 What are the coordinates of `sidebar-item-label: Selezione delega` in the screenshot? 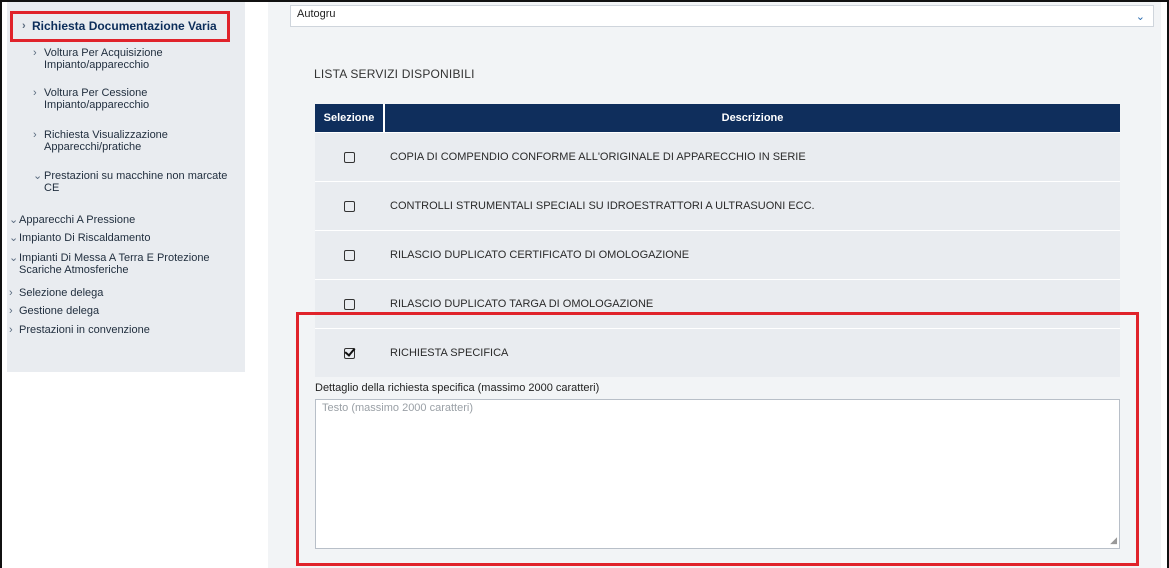 It's located at (61, 293).